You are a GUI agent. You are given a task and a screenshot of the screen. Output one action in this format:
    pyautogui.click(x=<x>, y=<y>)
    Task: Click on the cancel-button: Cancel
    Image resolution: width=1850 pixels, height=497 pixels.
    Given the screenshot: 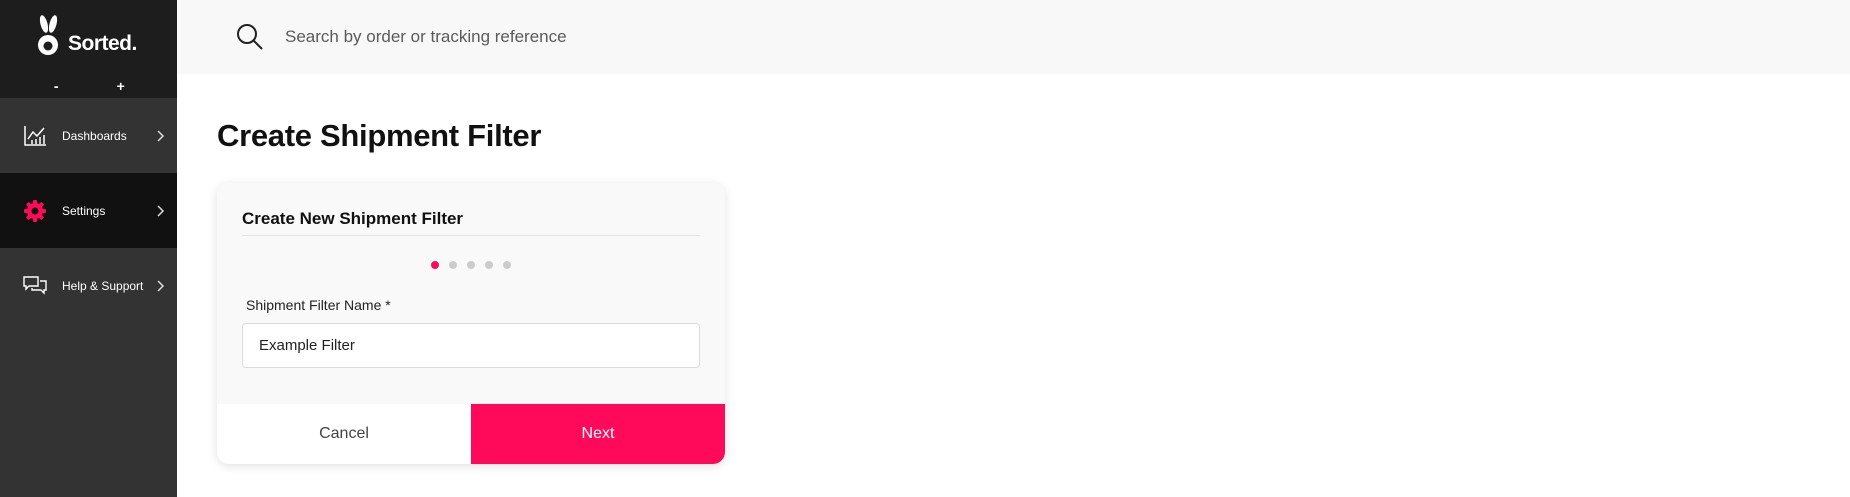 What is the action you would take?
    pyautogui.click(x=344, y=434)
    